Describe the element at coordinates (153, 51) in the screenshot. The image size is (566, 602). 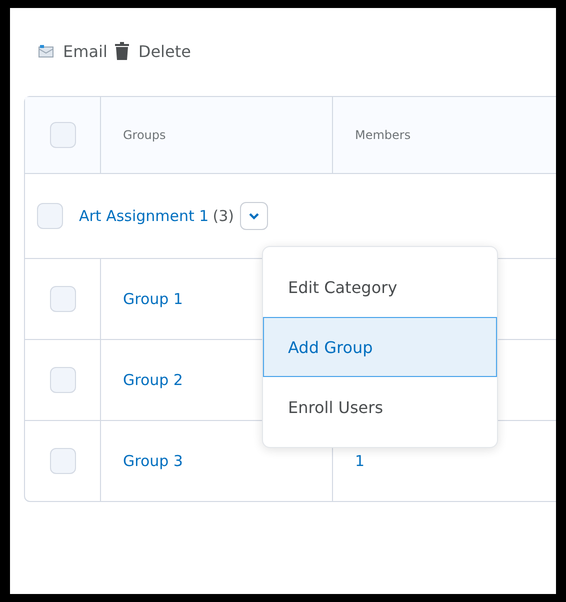
I see `delete-button: Delete` at that location.